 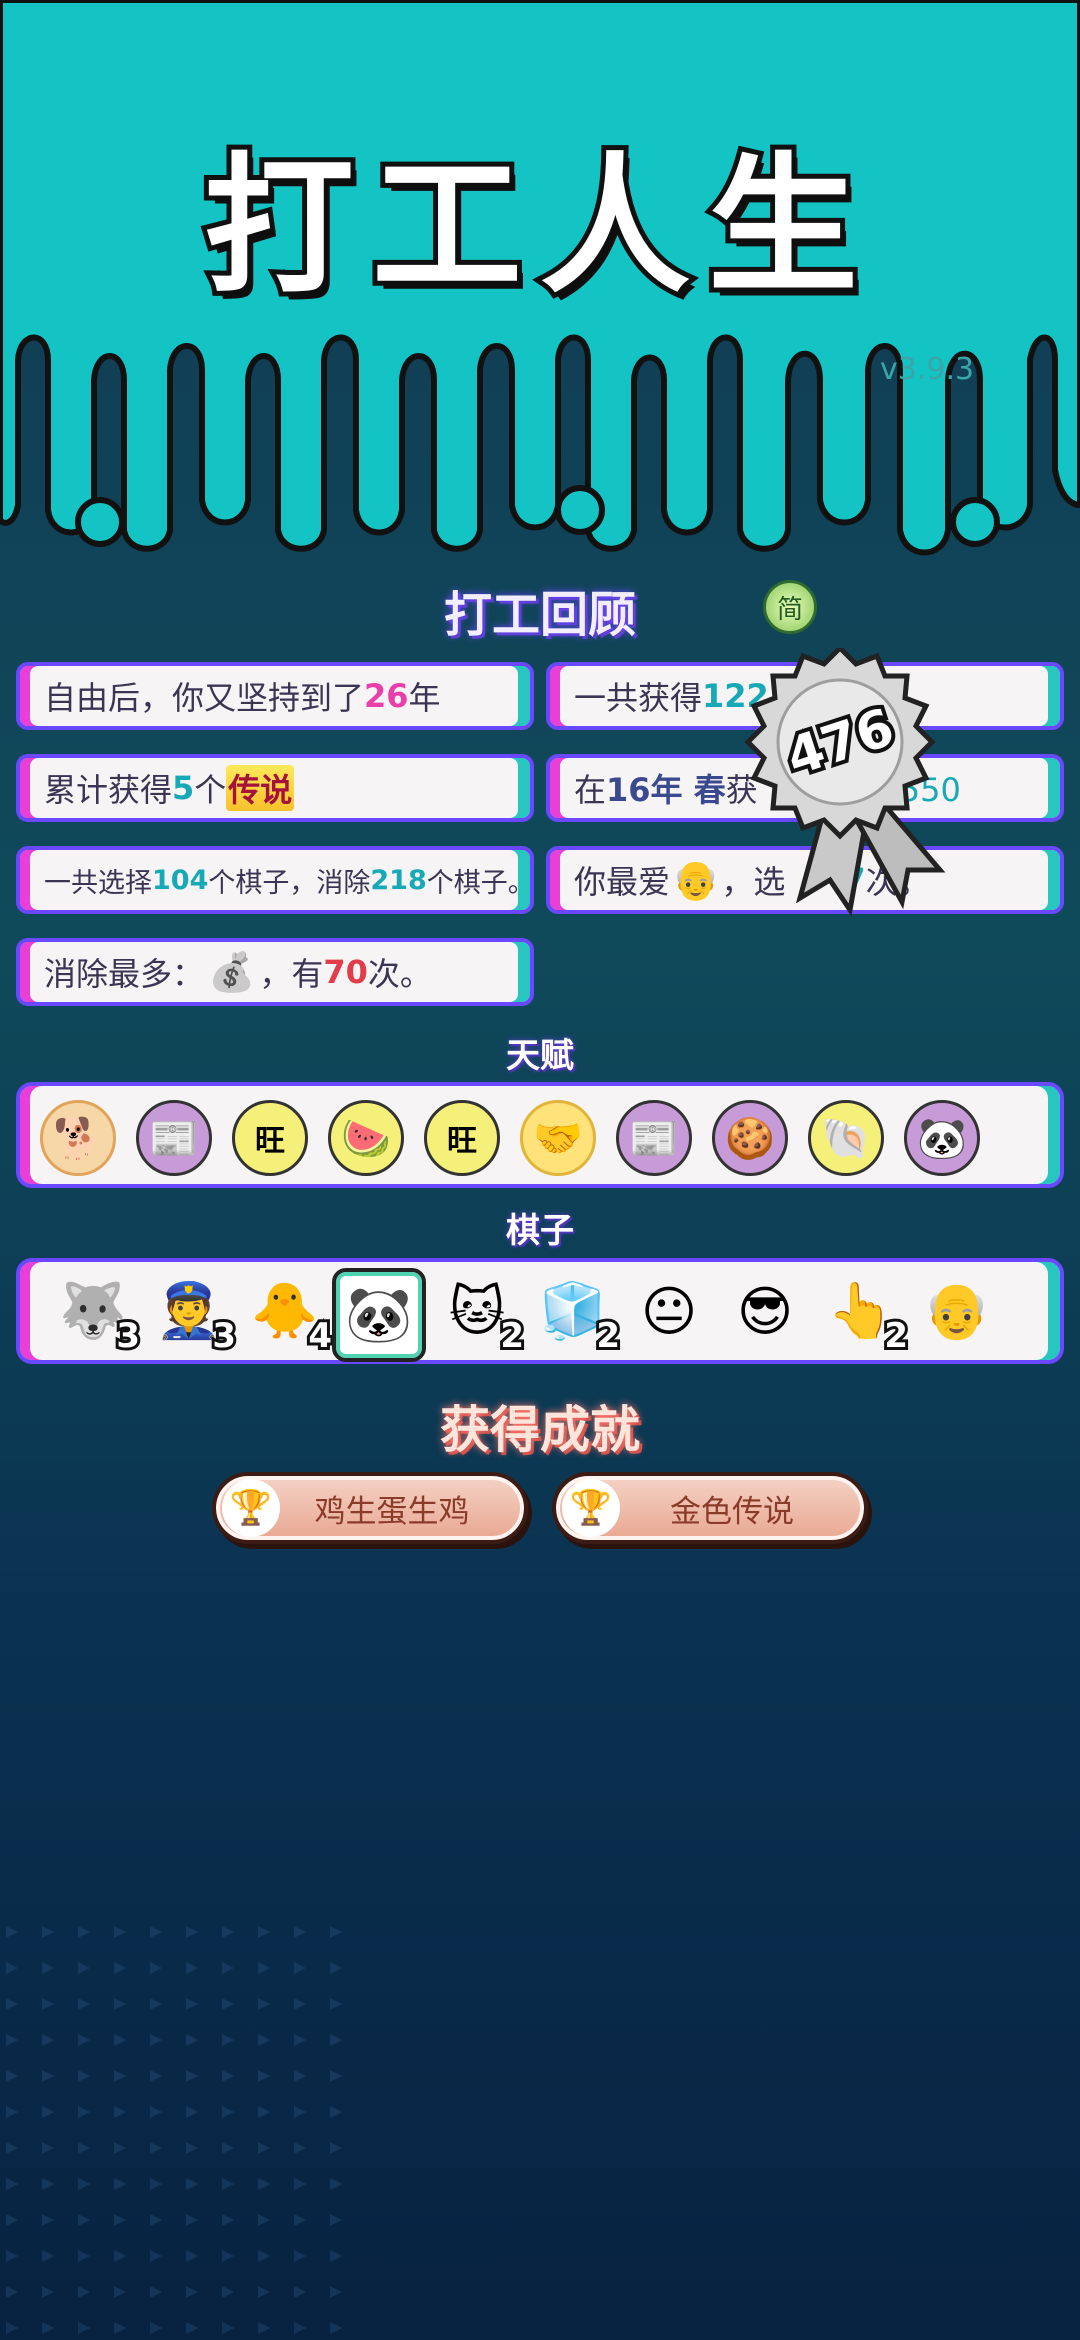 I want to click on recap-pieces-n1: 104, so click(x=180, y=880).